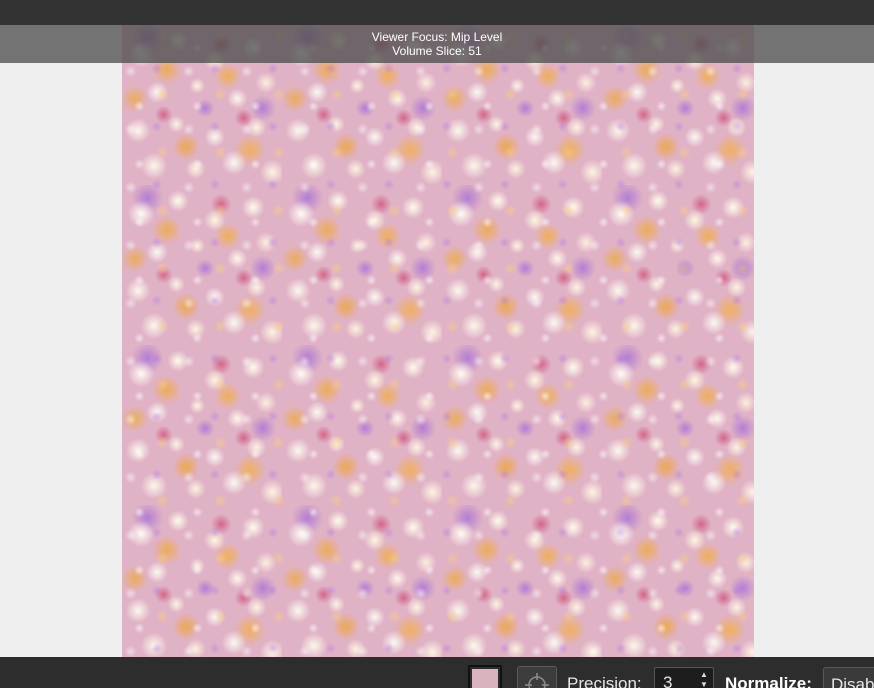 This screenshot has height=688, width=874. Describe the element at coordinates (537, 680) in the screenshot. I see `crosshair-icon` at that location.